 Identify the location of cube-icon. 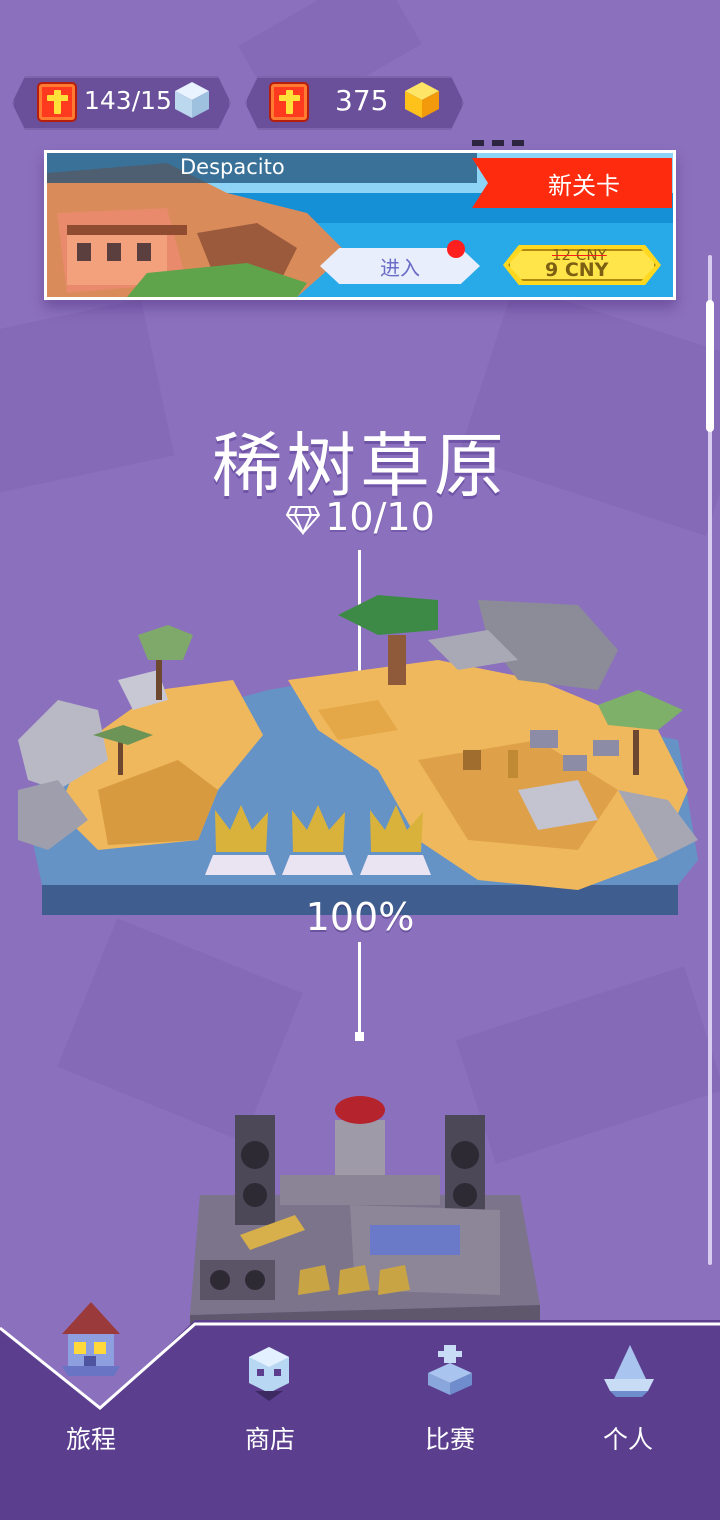
(192, 100).